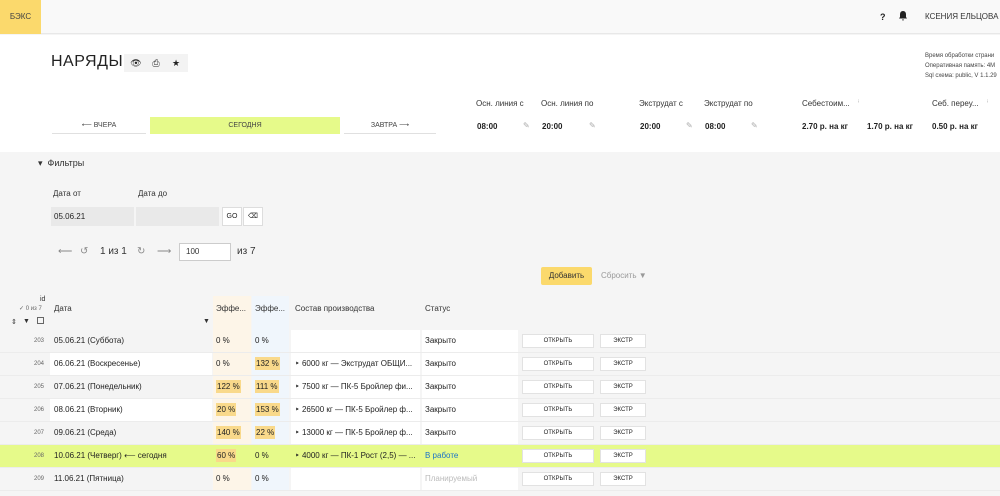 The height and width of the screenshot is (496, 1000). What do you see at coordinates (99, 125) in the screenshot?
I see `prev-day-button: ⟵ ВЧЕРА` at bounding box center [99, 125].